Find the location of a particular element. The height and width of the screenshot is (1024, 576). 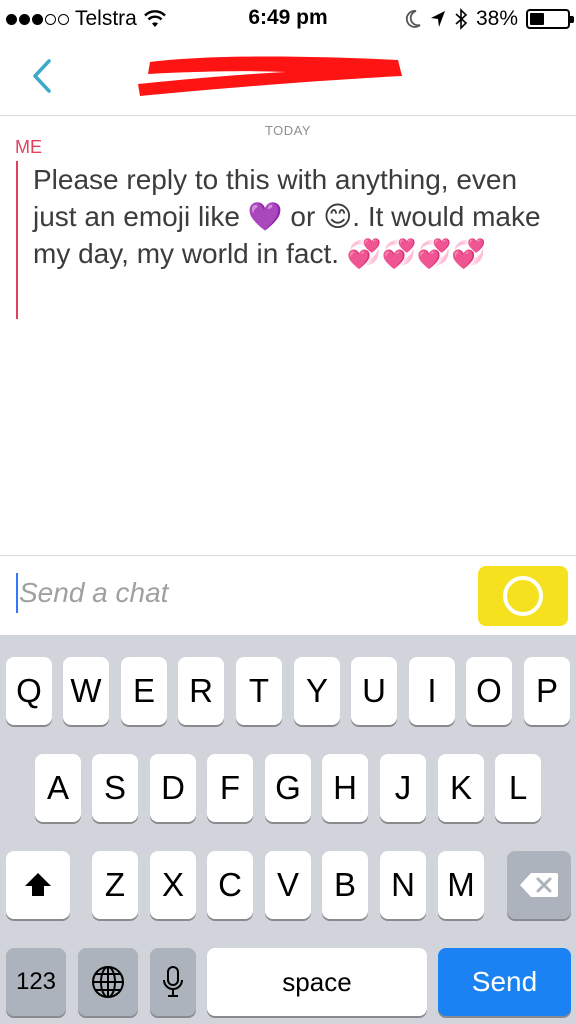

key-e: E is located at coordinates (144, 691).